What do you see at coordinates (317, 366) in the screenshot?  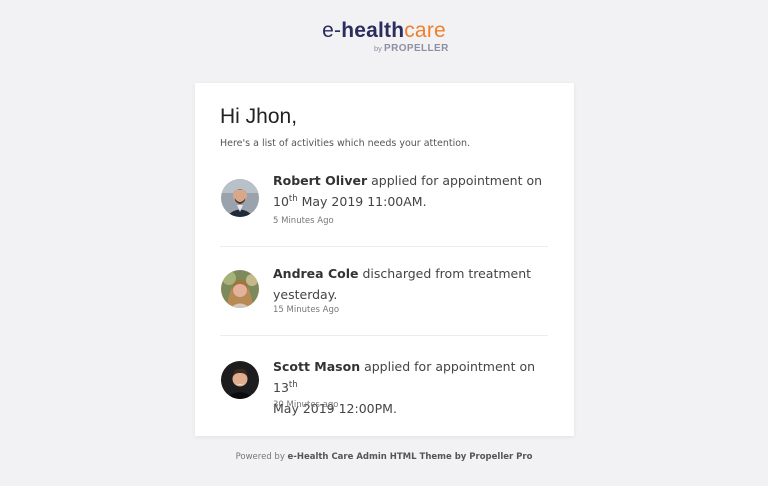 I see `activity-person-name: Scott Mason` at bounding box center [317, 366].